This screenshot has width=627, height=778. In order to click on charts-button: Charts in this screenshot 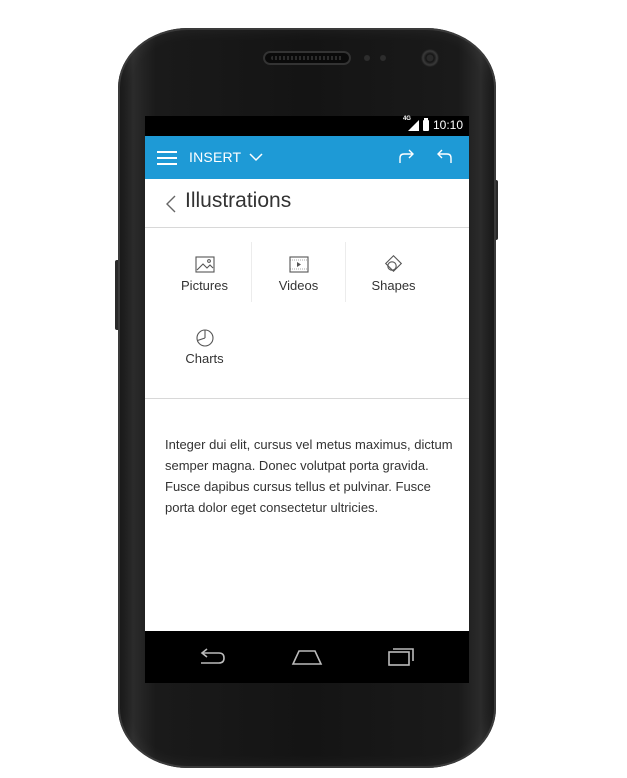, I will do `click(204, 362)`.